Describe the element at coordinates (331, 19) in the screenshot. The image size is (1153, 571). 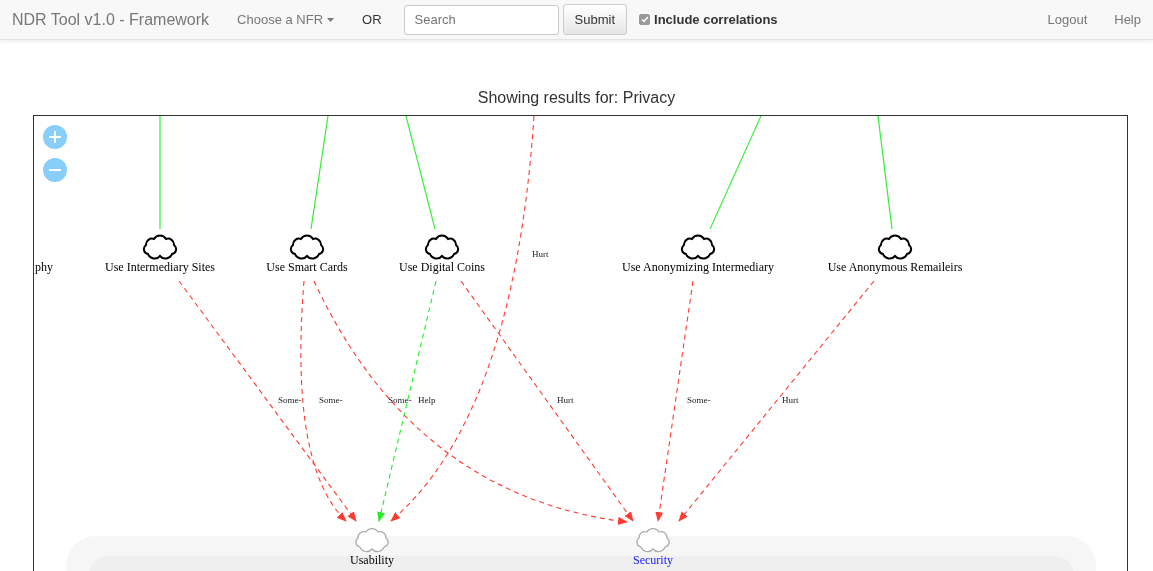
I see `caret-icon` at that location.